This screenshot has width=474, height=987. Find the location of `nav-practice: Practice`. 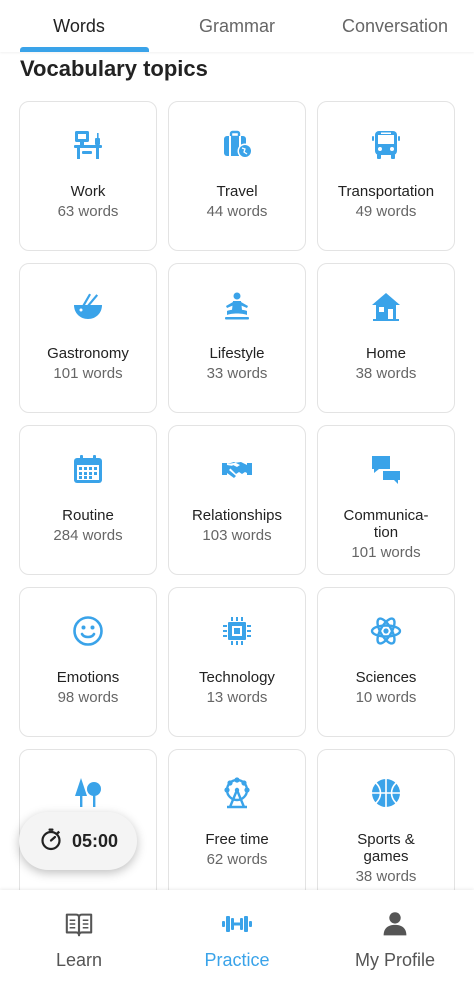

nav-practice: Practice is located at coordinates (237, 938).